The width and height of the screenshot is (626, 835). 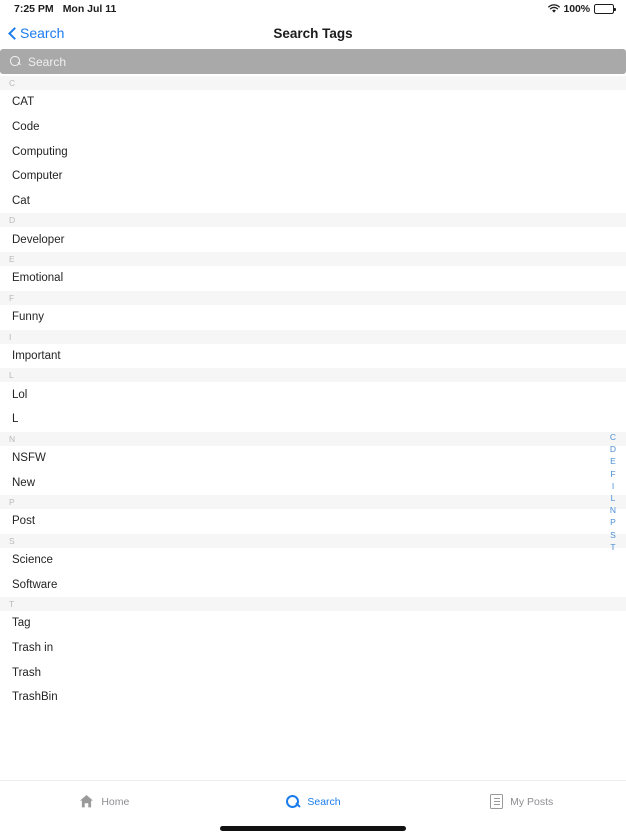 What do you see at coordinates (115, 801) in the screenshot?
I see `tab-home-label: Home` at bounding box center [115, 801].